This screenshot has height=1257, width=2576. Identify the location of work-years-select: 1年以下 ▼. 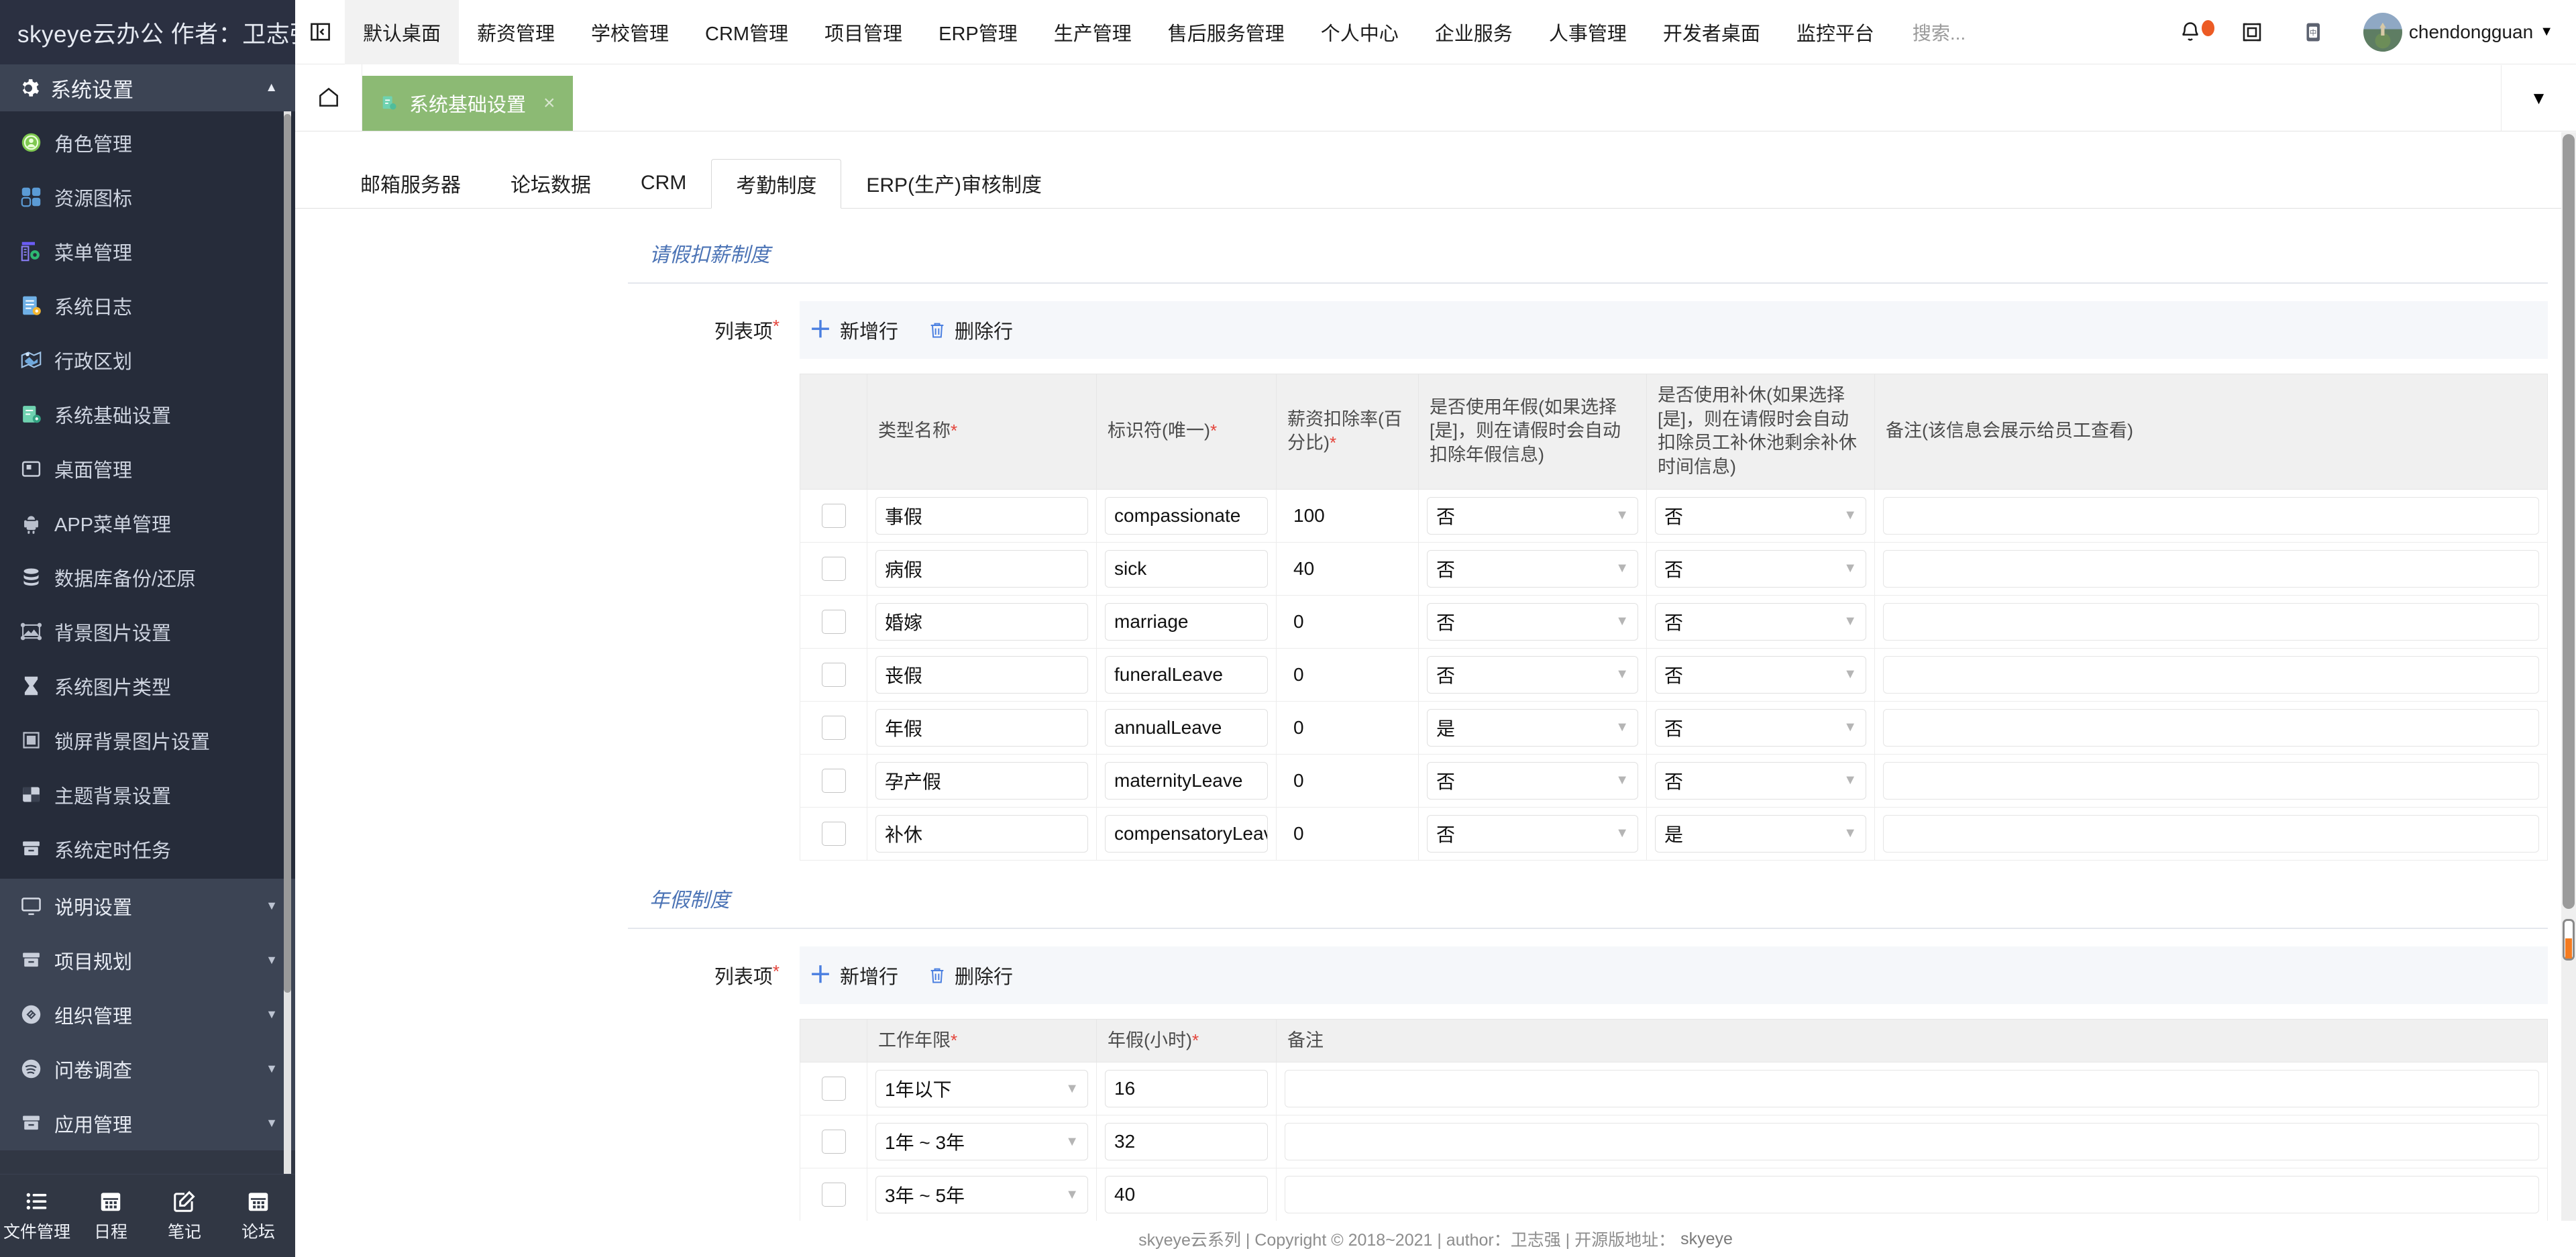
(981, 1089).